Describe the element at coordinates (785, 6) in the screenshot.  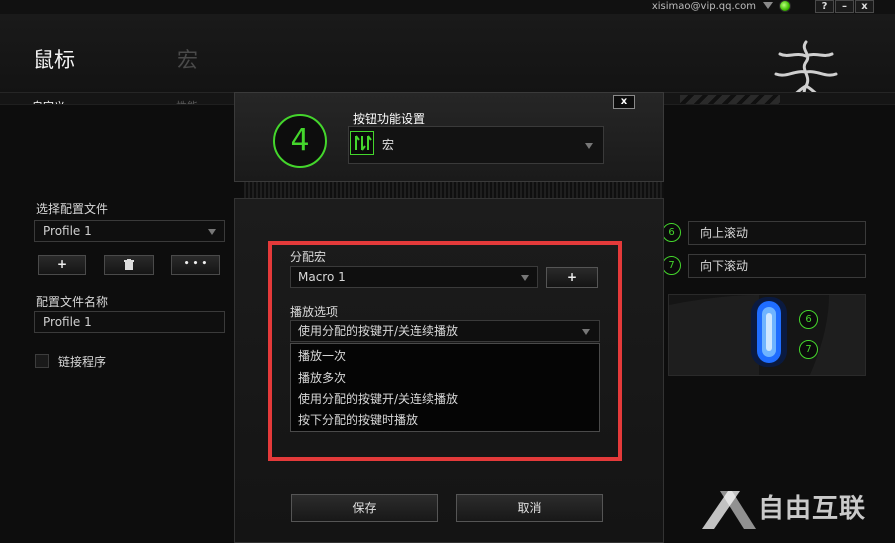
I see `online-status-icon` at that location.